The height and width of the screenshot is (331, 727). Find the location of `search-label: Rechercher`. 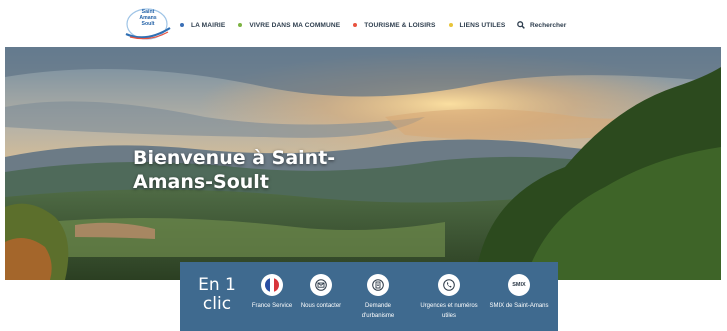

search-label: Rechercher is located at coordinates (548, 25).